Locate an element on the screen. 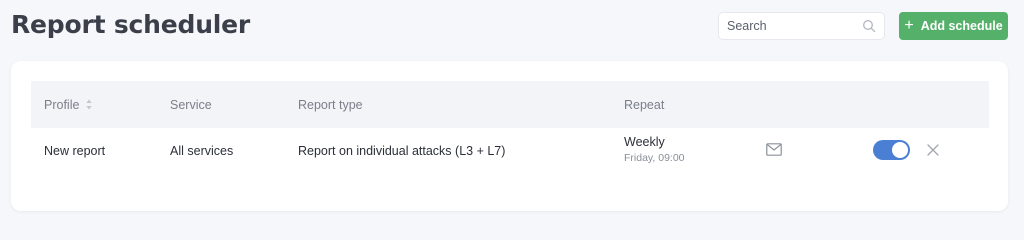 This screenshot has width=1024, height=240. repeat-cell: Weekly Friday, 09:00 is located at coordinates (654, 149).